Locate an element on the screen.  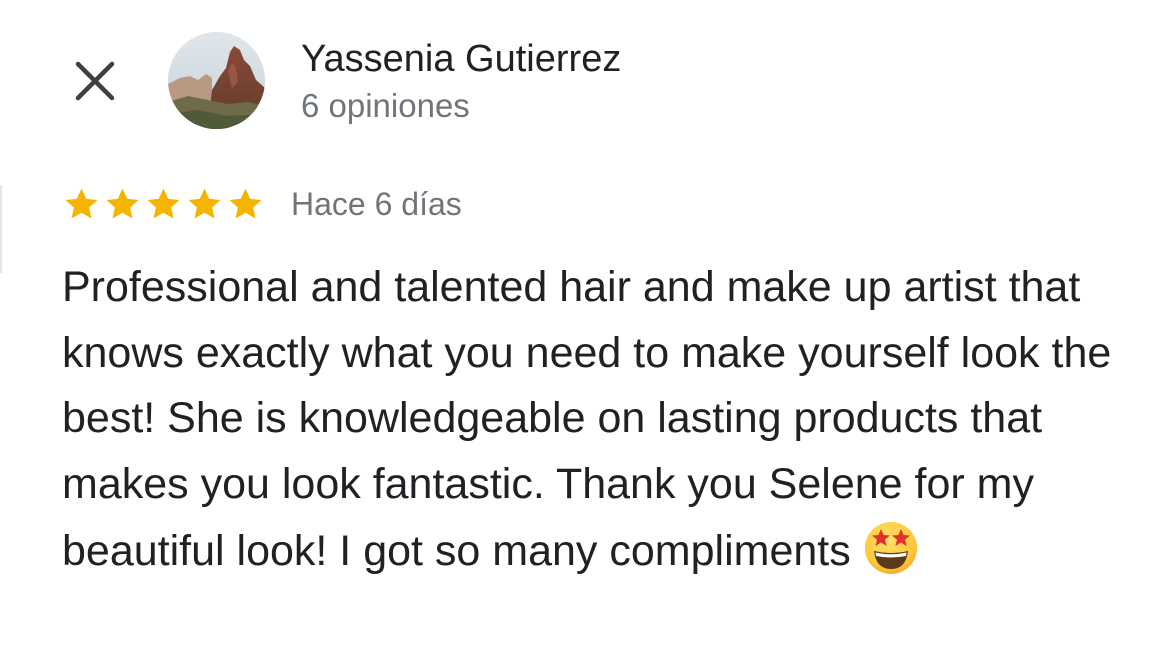
reviewer-reviews-count: 6 opiniones is located at coordinates (385, 105).